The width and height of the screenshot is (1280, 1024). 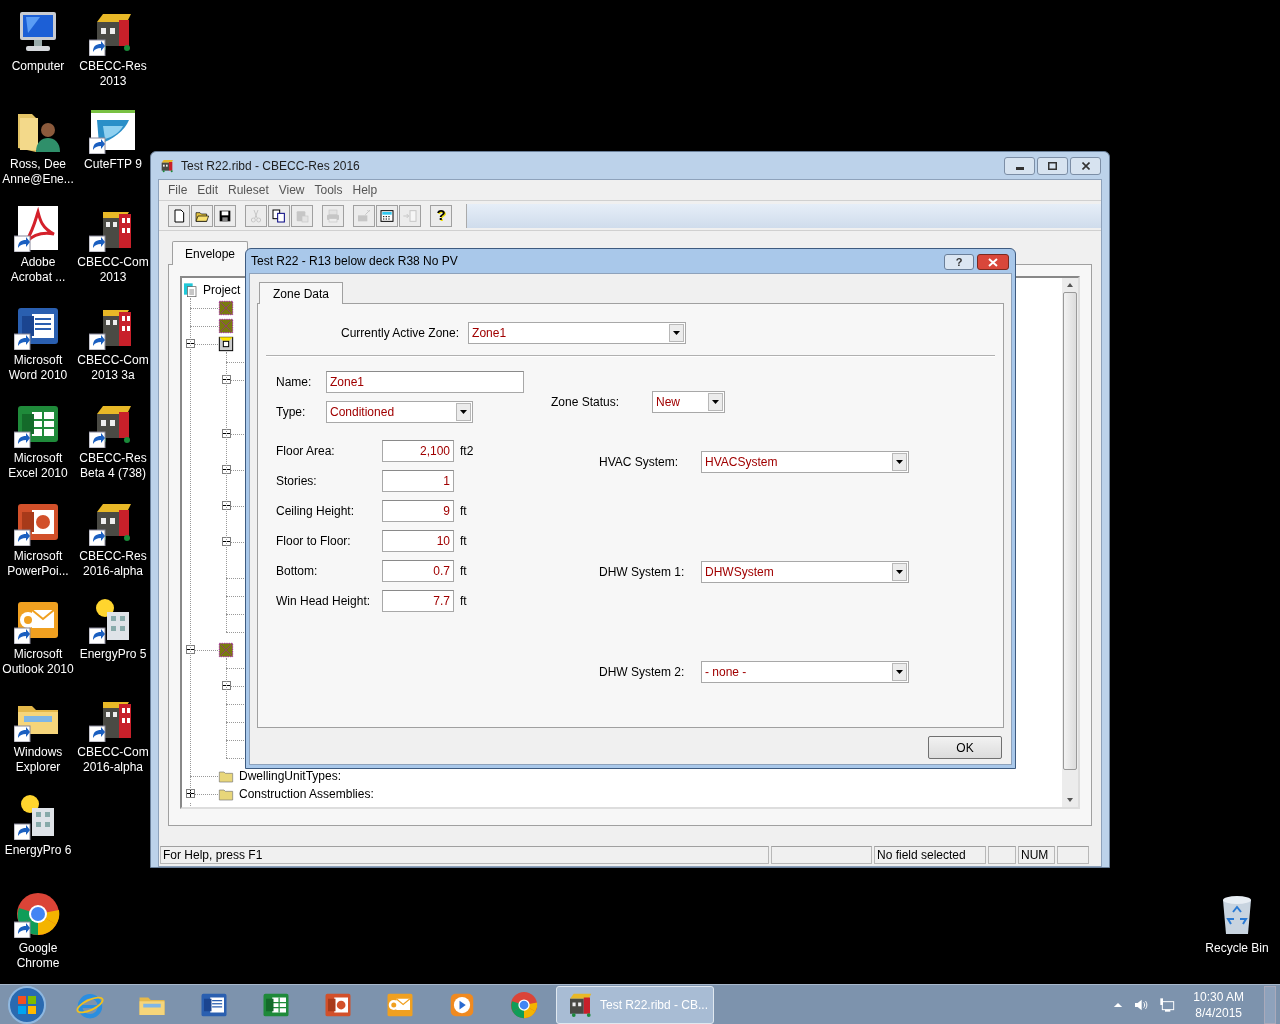 What do you see at coordinates (113, 760) in the screenshot?
I see `desktop-icon-label: CBECC-Com 2016-alpha` at bounding box center [113, 760].